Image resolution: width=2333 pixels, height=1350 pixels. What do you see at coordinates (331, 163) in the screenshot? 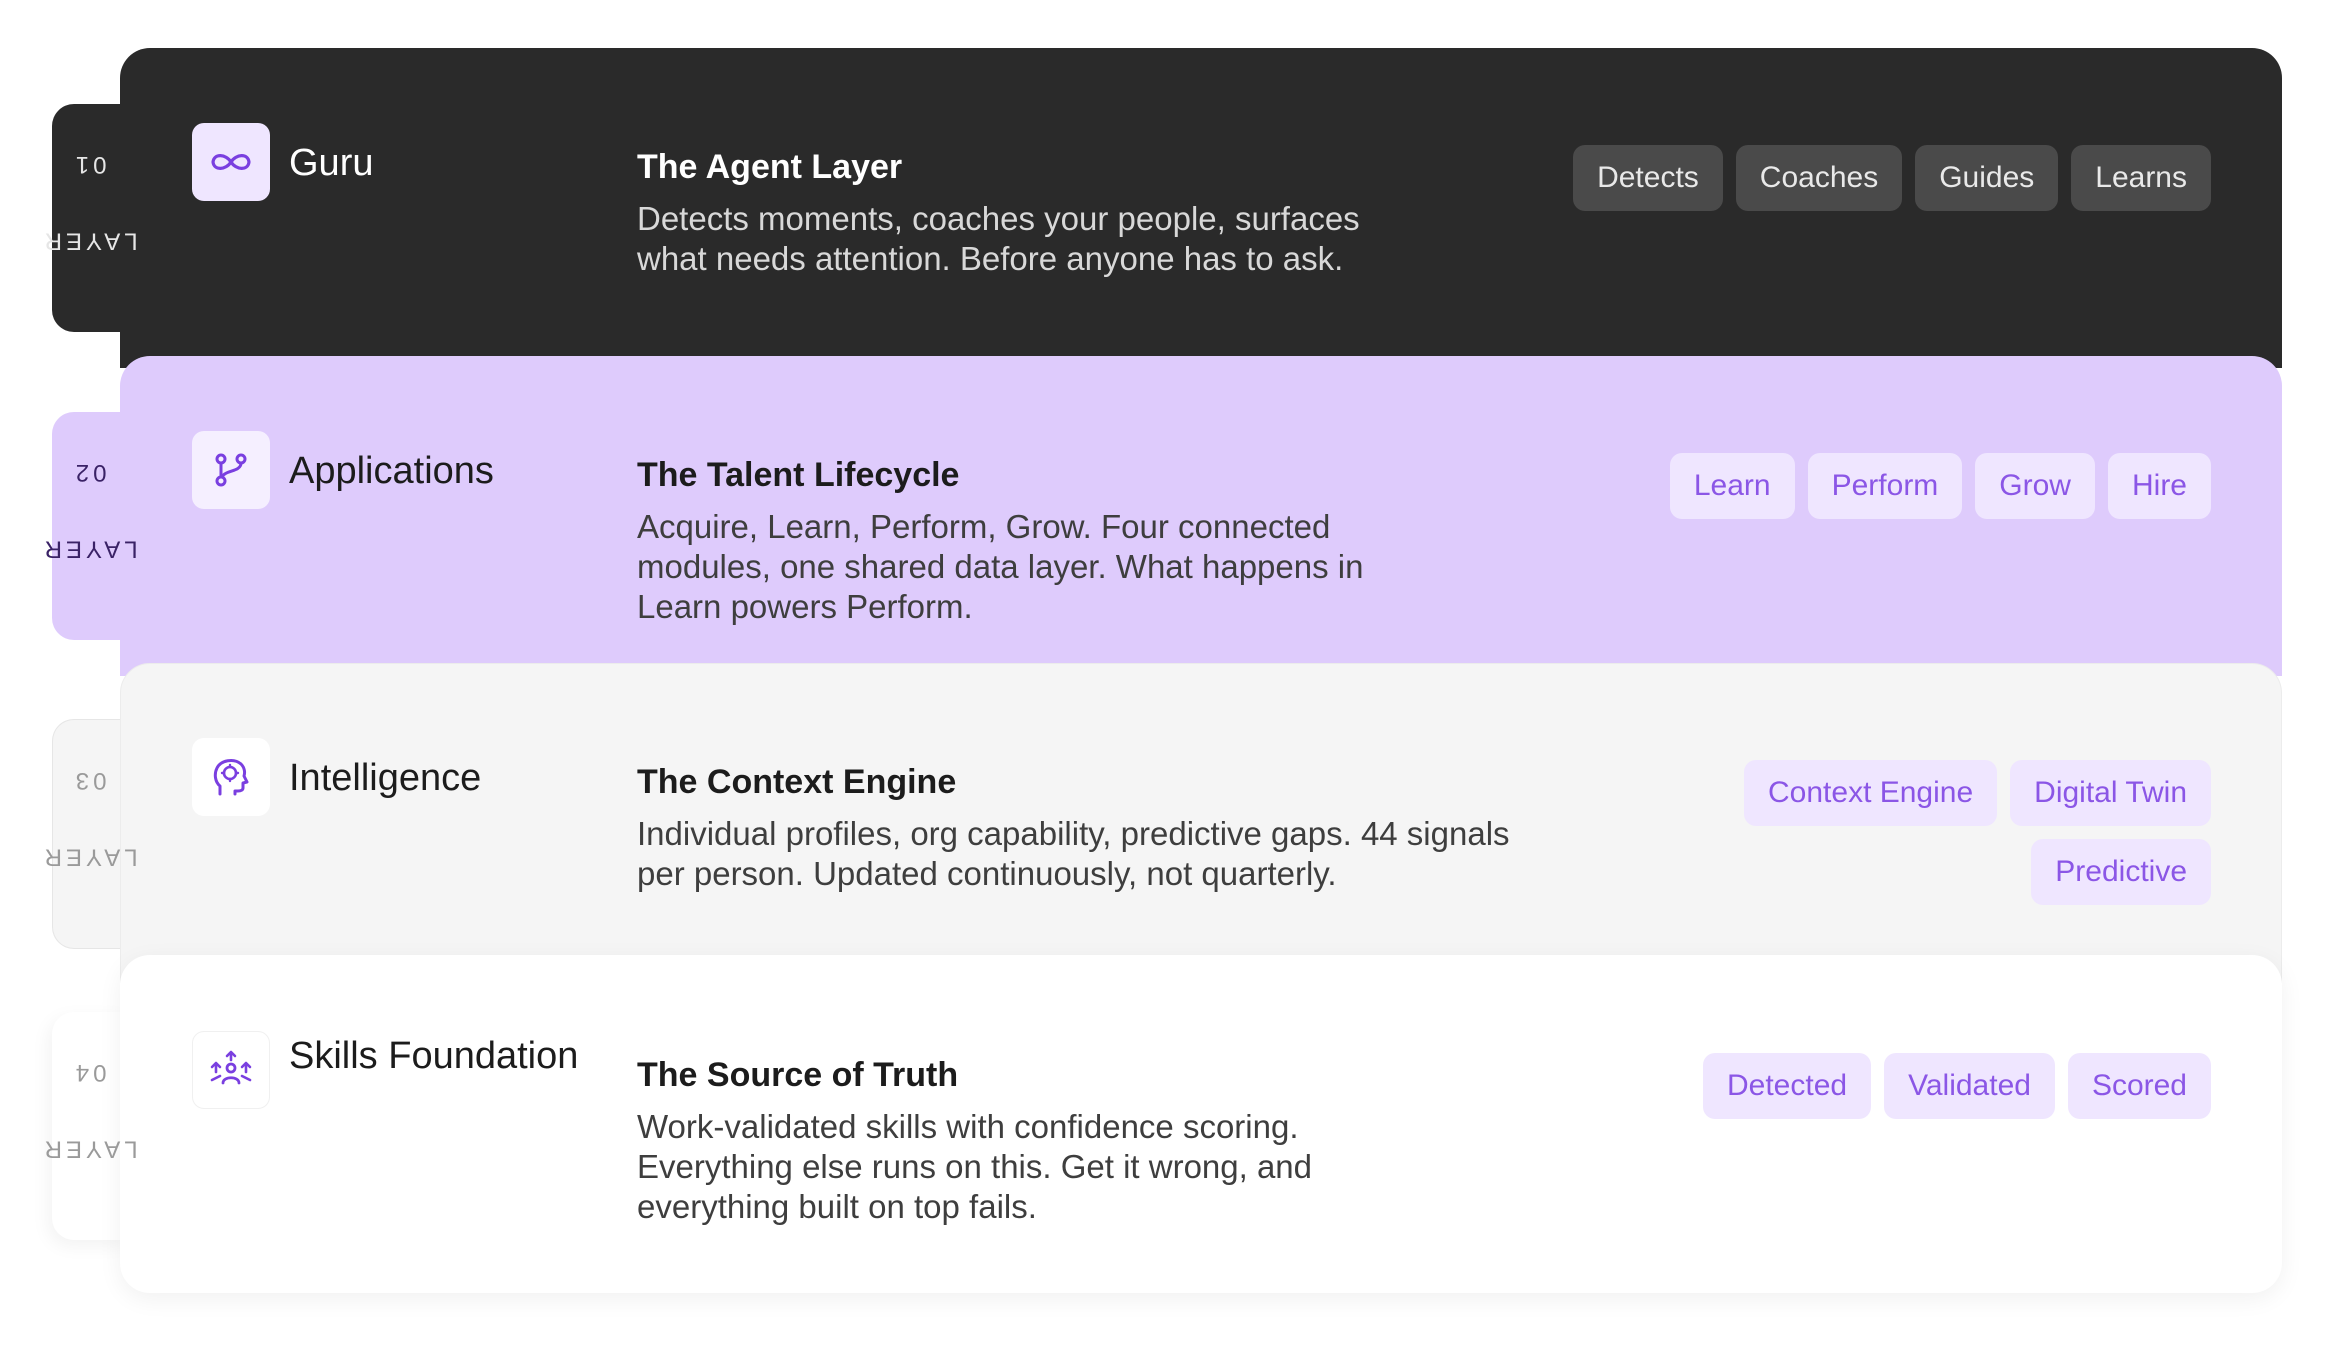
I see `layer-name: Guru` at bounding box center [331, 163].